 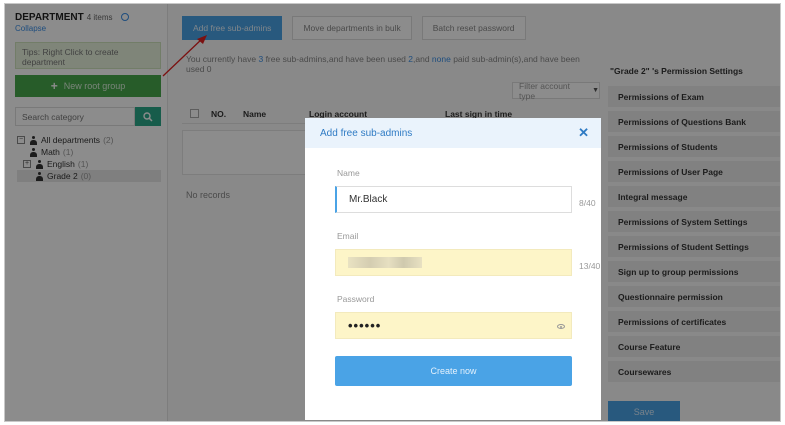 What do you see at coordinates (348, 173) in the screenshot?
I see `name-label: Name` at bounding box center [348, 173].